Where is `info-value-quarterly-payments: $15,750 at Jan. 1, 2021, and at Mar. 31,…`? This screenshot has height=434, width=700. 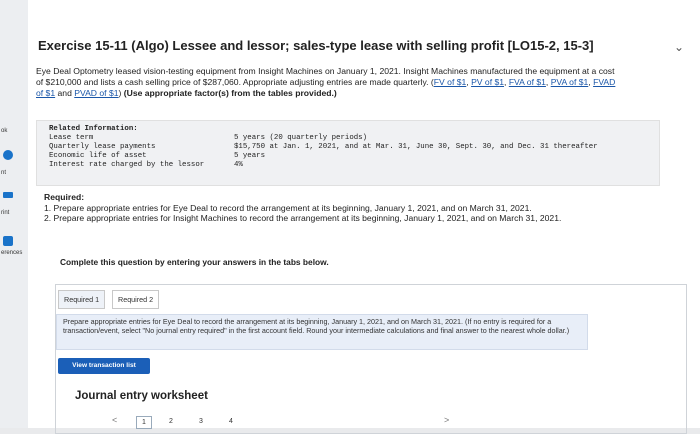
info-value-quarterly-payments: $15,750 at Jan. 1, 2021, and at Mar. 31,… is located at coordinates (416, 147).